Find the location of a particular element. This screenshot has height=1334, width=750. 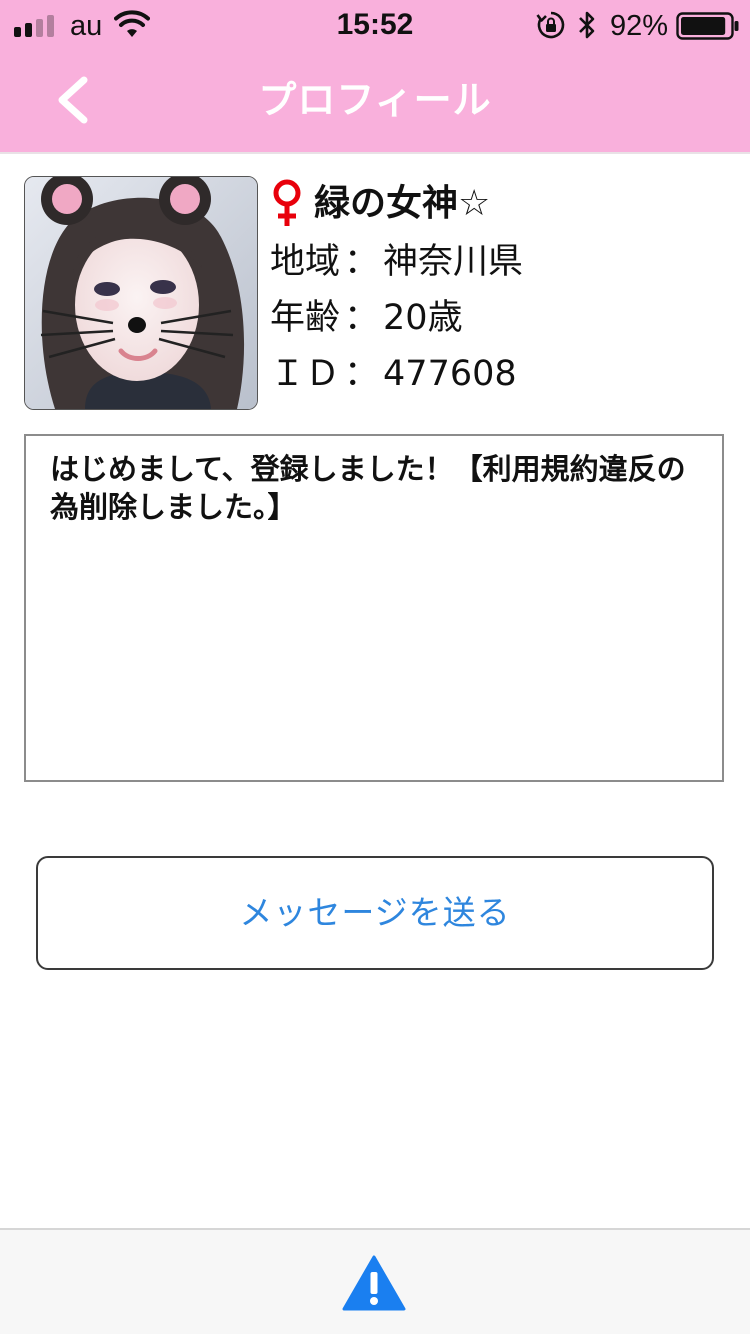

age-label: 年齢 is located at coordinates (305, 318).